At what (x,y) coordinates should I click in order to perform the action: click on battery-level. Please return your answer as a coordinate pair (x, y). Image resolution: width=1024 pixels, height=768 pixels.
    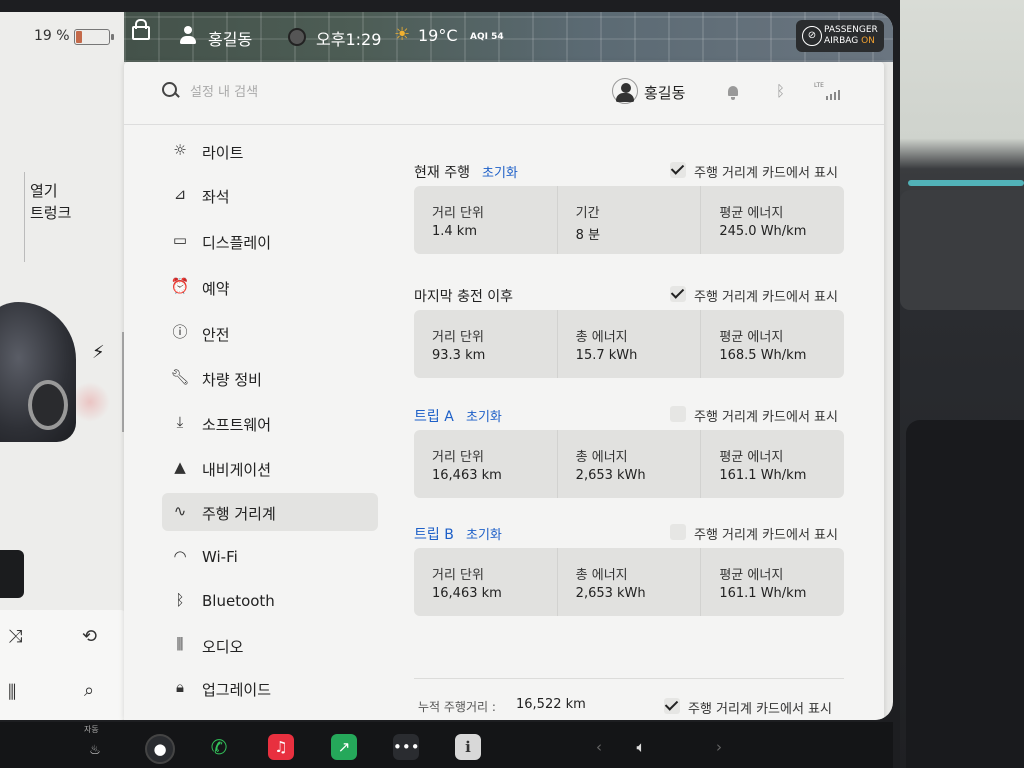
    Looking at the image, I should click on (79, 37).